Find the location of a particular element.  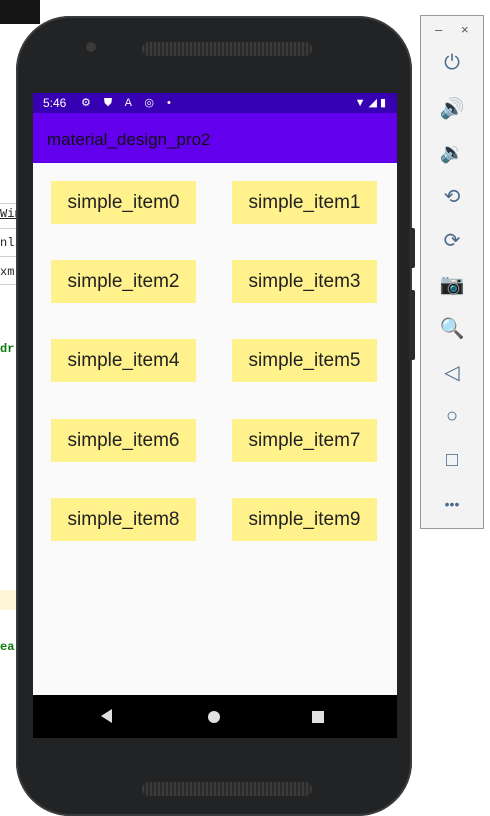

status-time: 5:46 is located at coordinates (55, 103).